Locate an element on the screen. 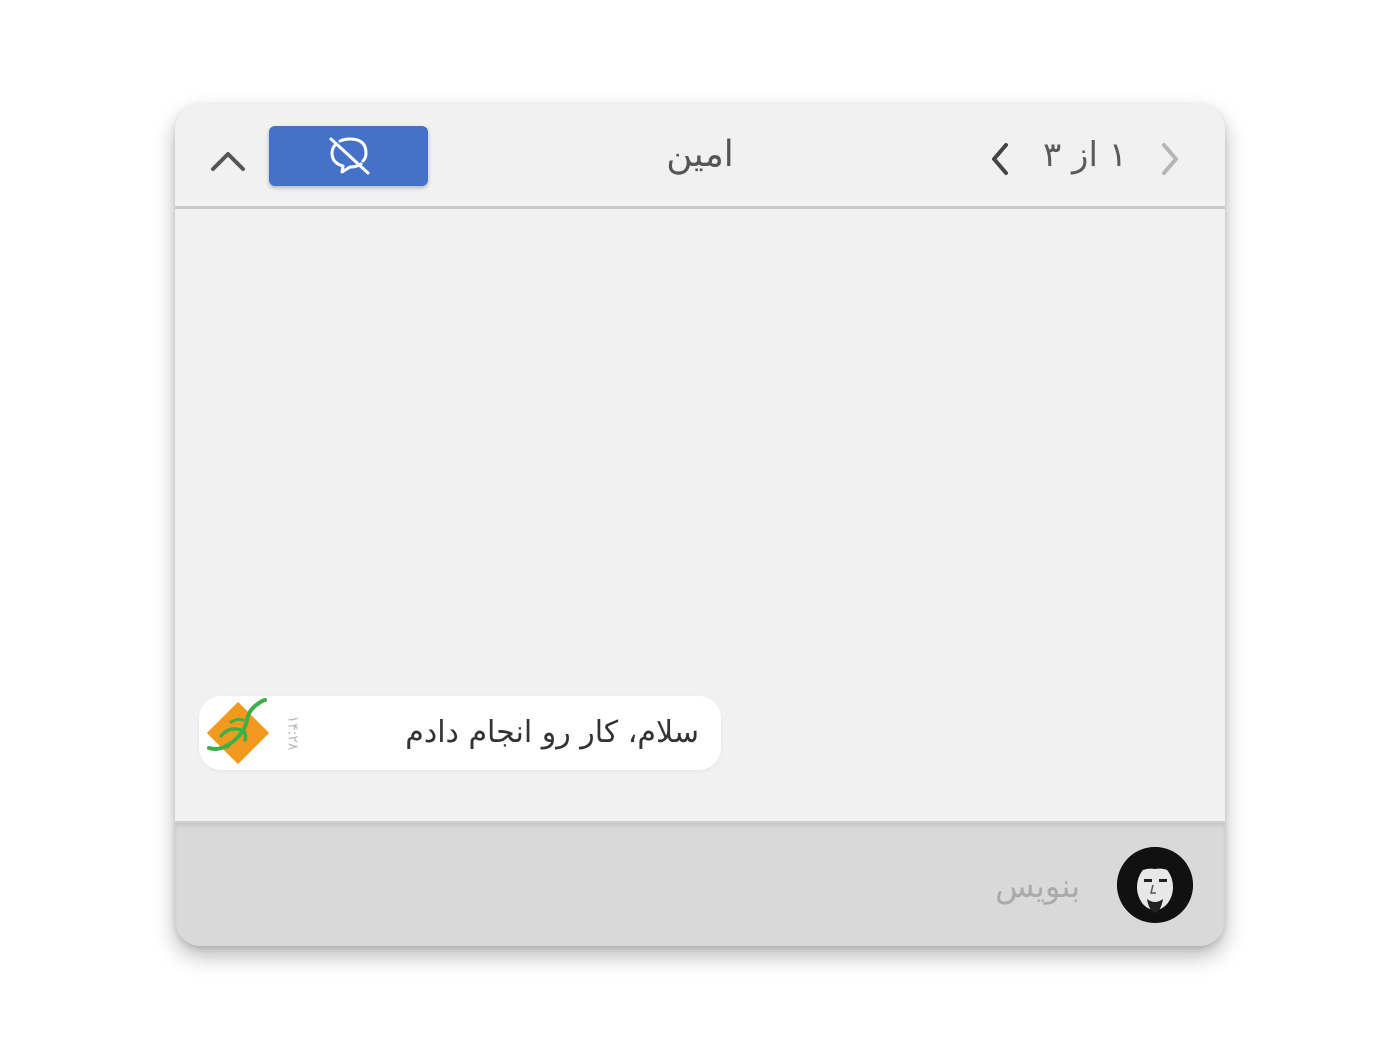 This screenshot has width=1400, height=1051. previous-chat-button is located at coordinates (1170, 159).